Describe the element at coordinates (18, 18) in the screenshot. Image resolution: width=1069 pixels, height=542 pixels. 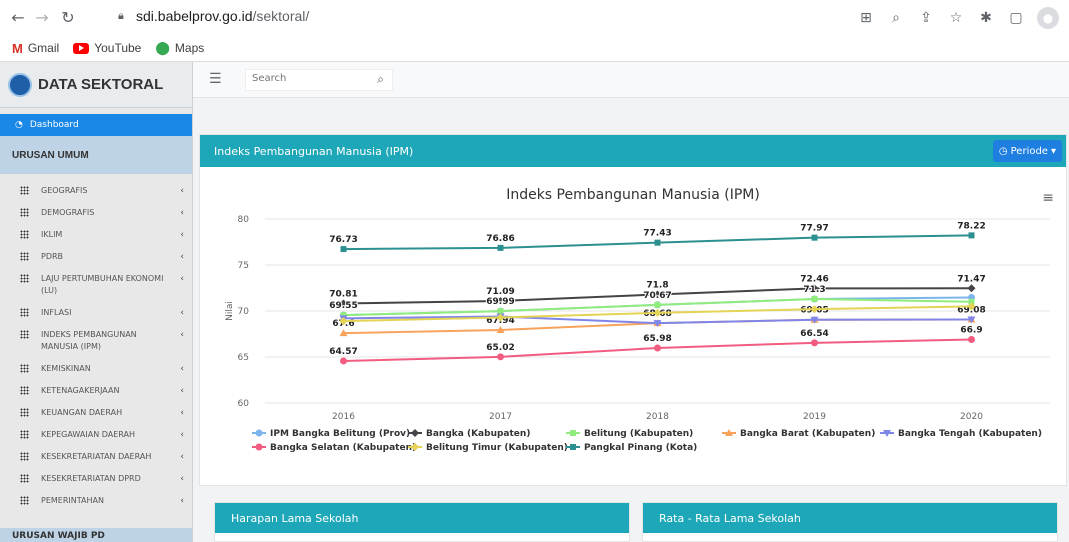
I see `back-icon: ←` at that location.